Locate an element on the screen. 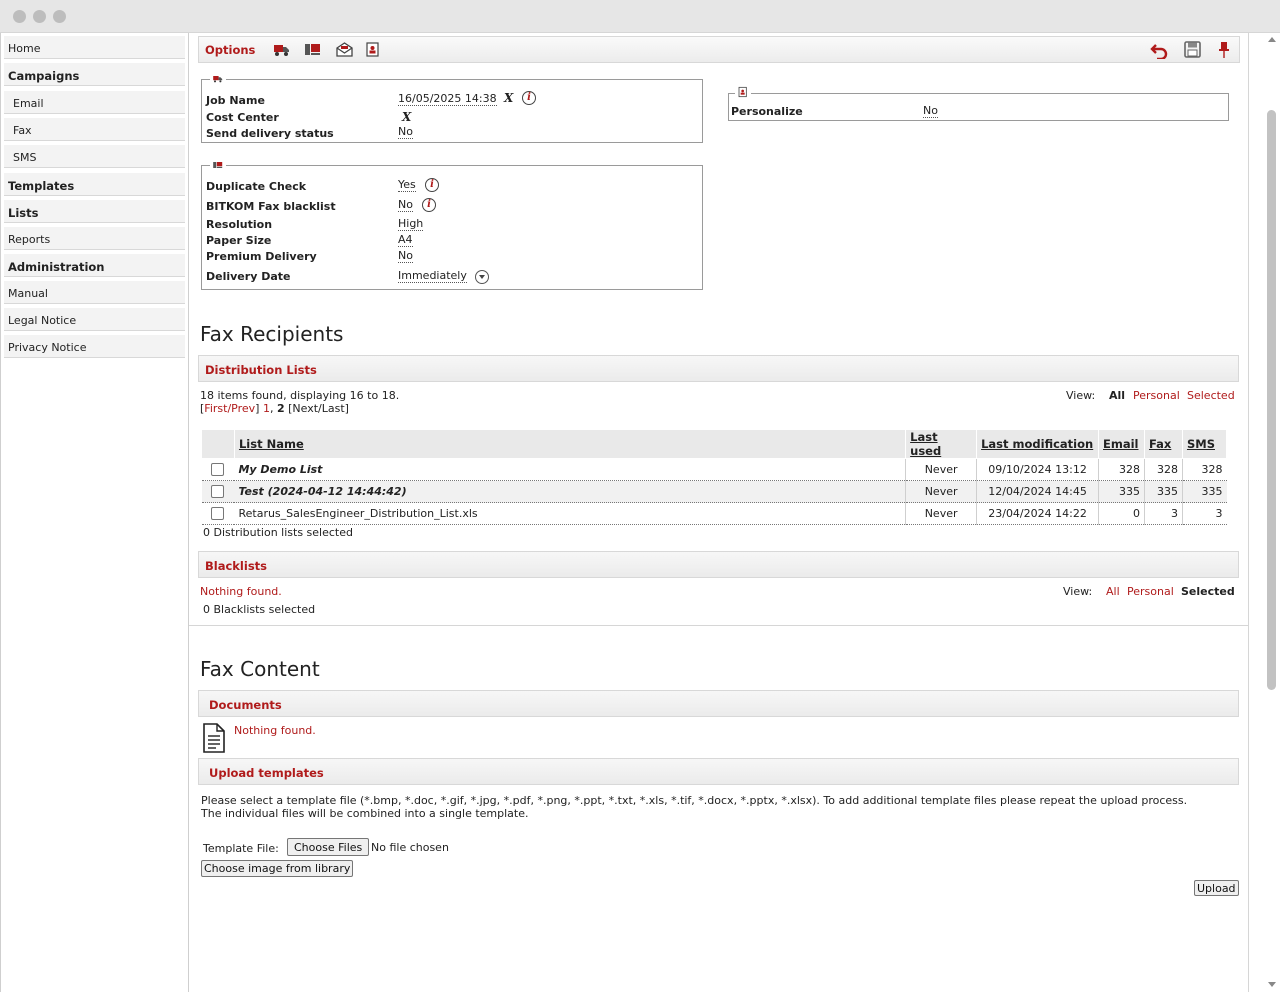  send-delivery-status-label: Send delivery status is located at coordinates (270, 133).